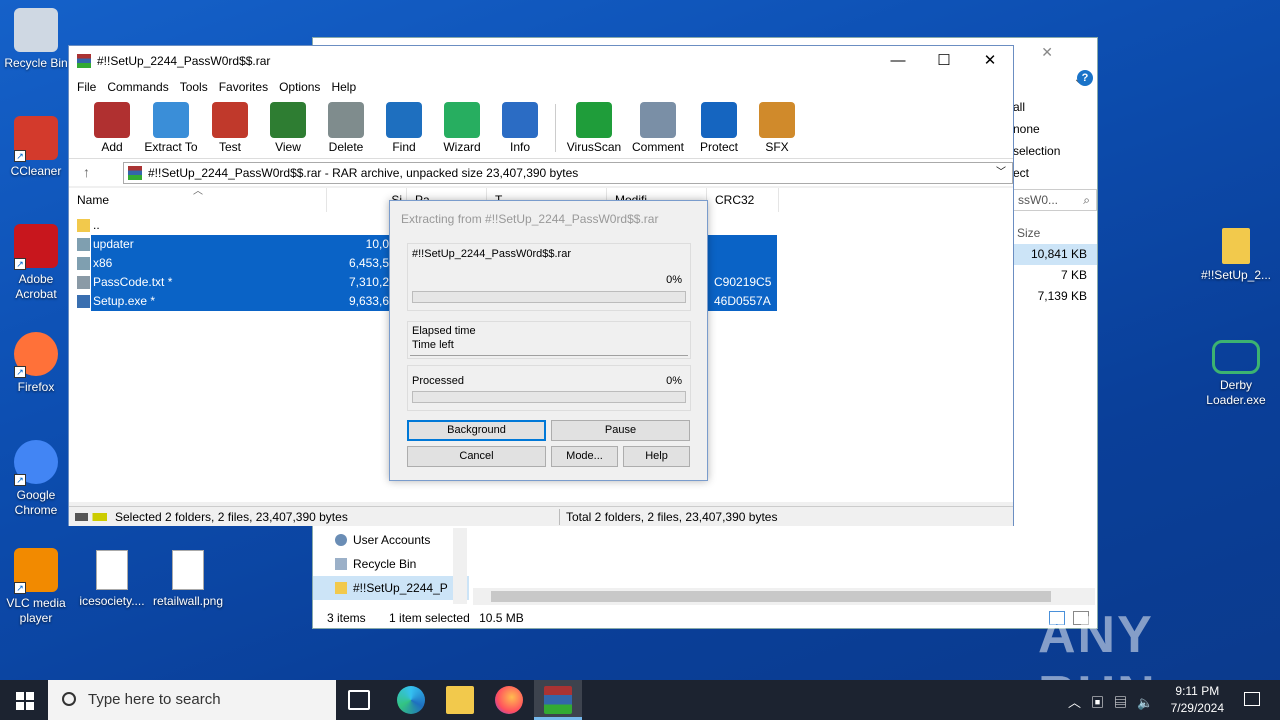 The image size is (1280, 720). I want to click on delete-button: Delete, so click(346, 128).